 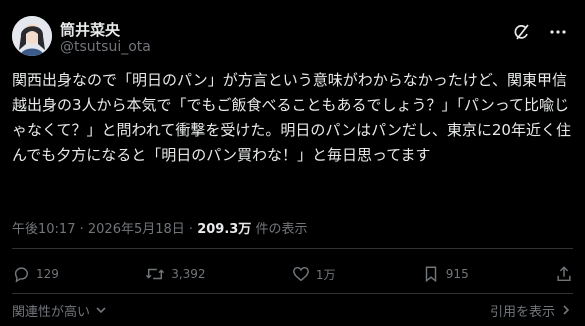 I want to click on post-date: 2026年5月18日, so click(x=136, y=229).